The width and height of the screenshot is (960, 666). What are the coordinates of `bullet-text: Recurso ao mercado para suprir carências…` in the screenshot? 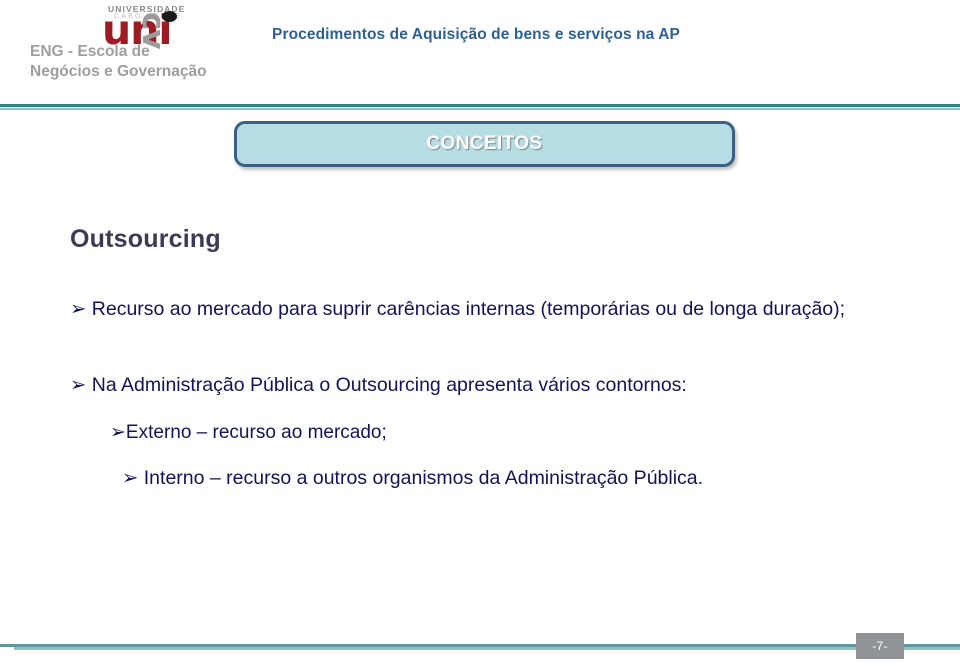 It's located at (468, 309).